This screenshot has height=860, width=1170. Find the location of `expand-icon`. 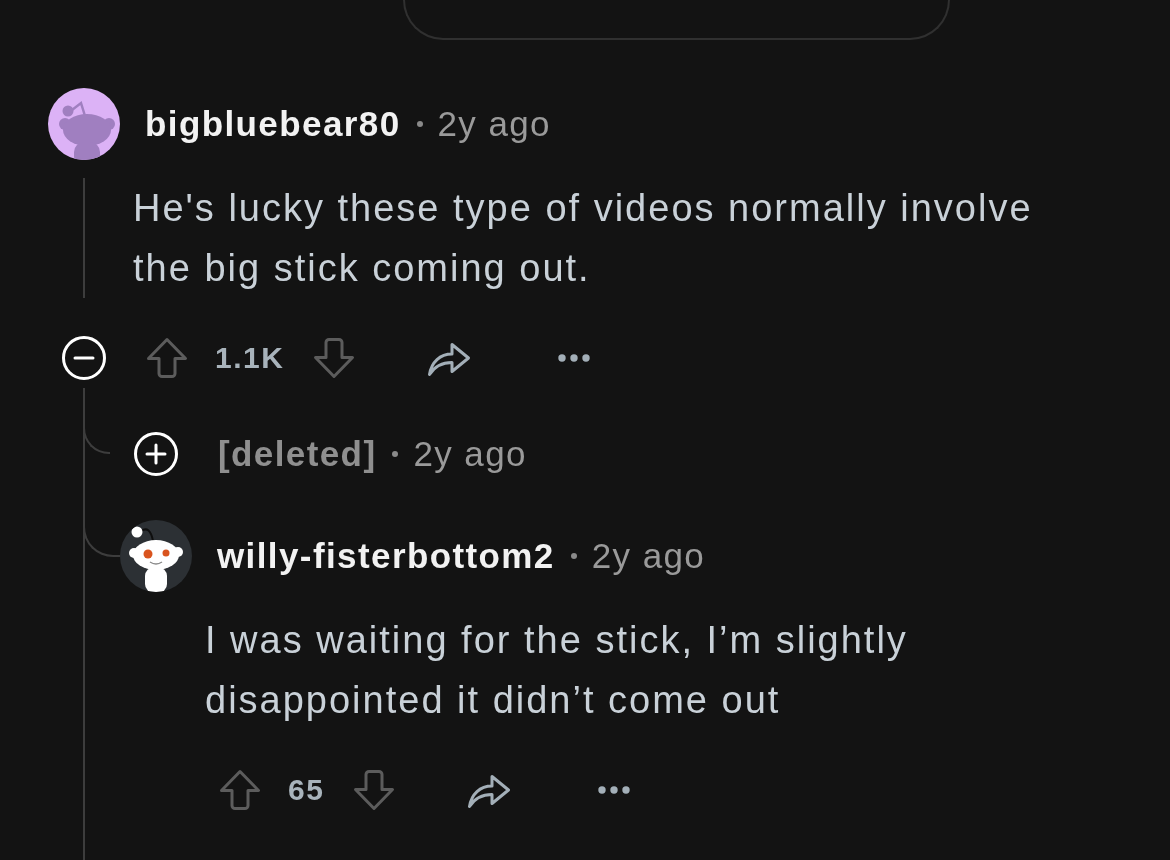

expand-icon is located at coordinates (156, 454).